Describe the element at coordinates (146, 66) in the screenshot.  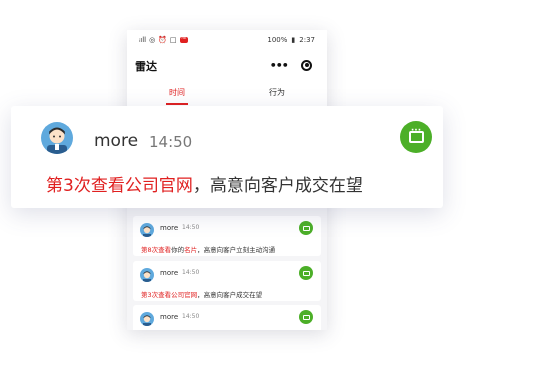
I see `page-title: 雷达` at that location.